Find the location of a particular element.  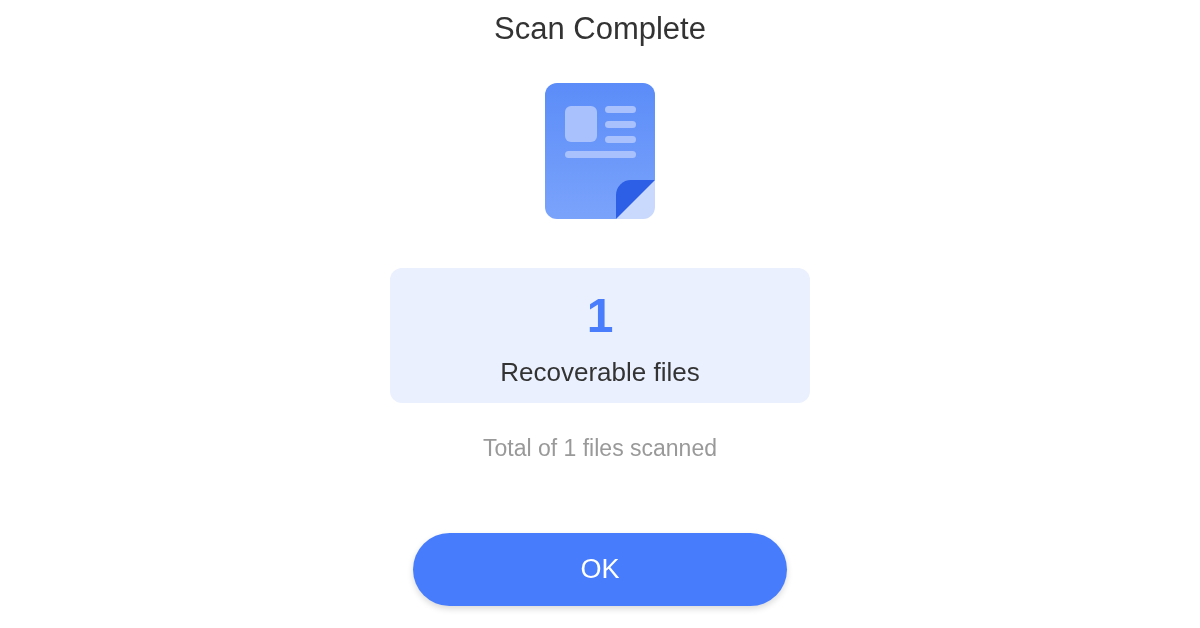

dialog-title: Scan Complete is located at coordinates (600, 29).